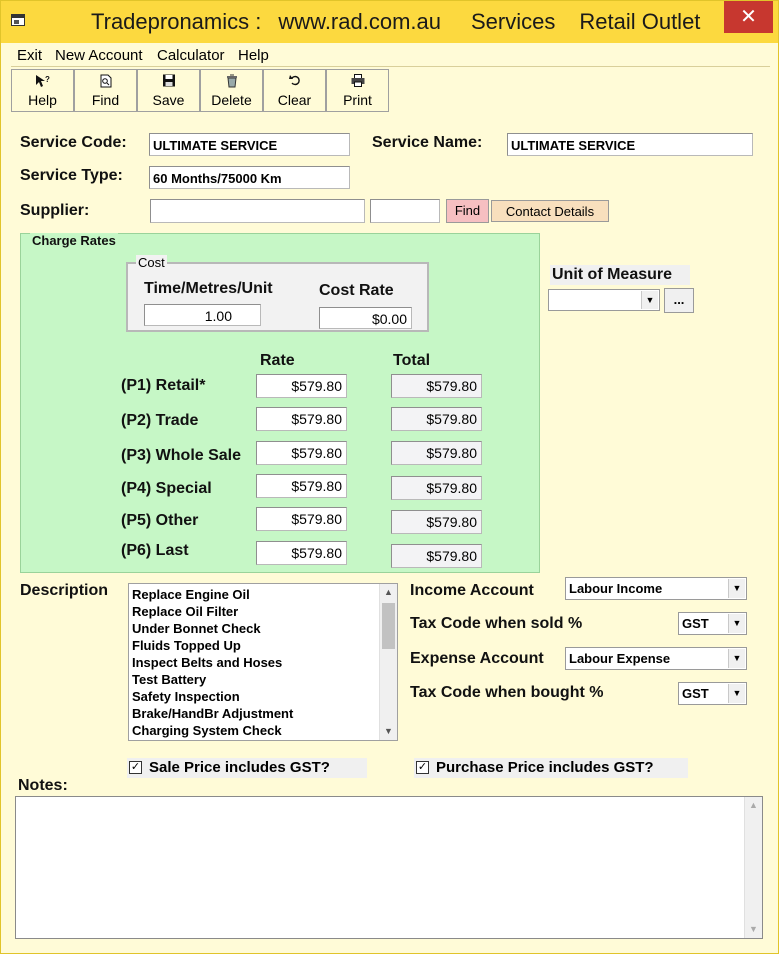  I want to click on service-type-field: 60 Months/75000 Km, so click(249, 177).